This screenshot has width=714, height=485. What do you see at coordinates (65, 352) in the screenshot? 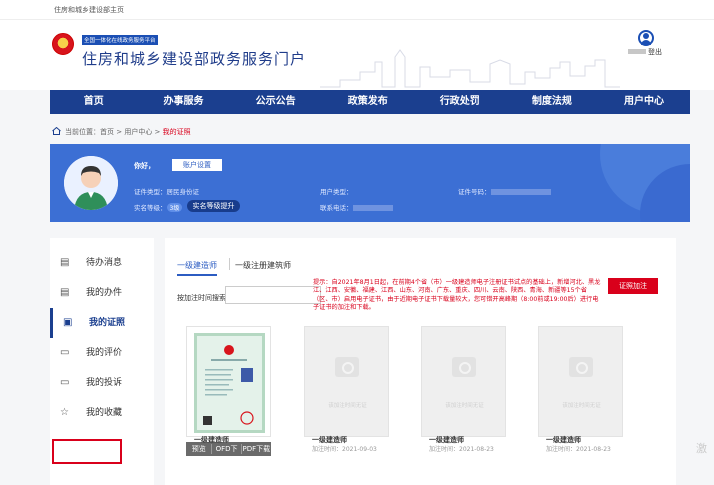
I see `comment-icon: ▭` at bounding box center [65, 352].